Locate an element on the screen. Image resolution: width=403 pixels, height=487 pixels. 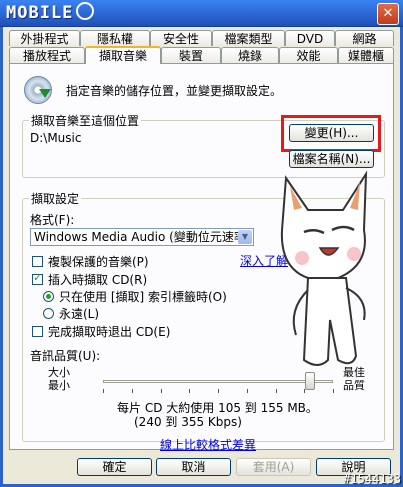
format-select: Windows Media Audio (變動位元速率) ▼ is located at coordinates (142, 237).